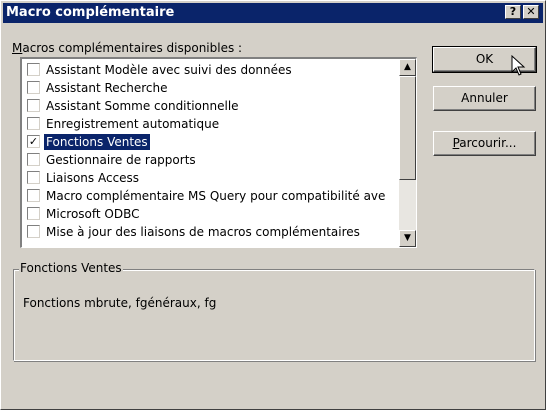 The width and height of the screenshot is (546, 410). I want to click on window-title: Macro complémentaire, so click(90, 12).